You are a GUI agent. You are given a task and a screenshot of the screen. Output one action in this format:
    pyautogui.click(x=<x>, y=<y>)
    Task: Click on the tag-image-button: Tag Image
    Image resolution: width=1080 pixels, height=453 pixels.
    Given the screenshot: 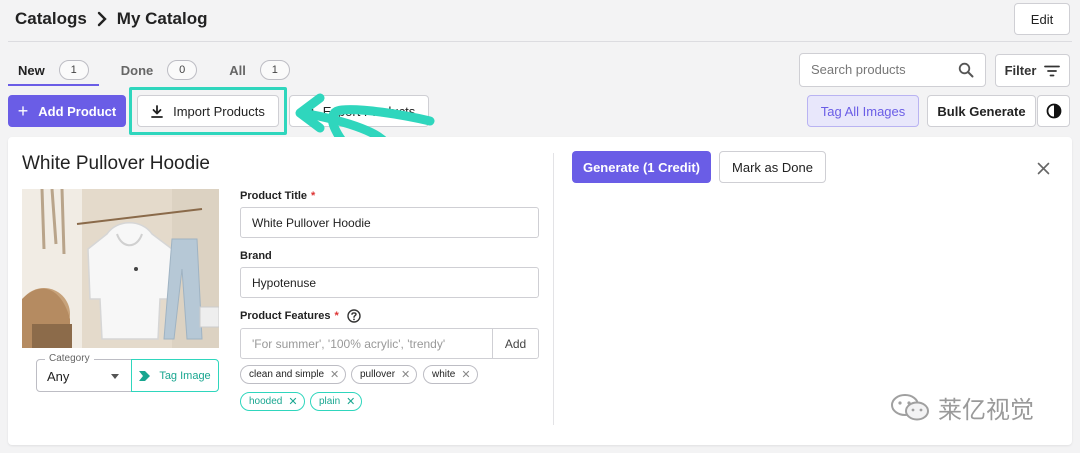 What is the action you would take?
    pyautogui.click(x=175, y=375)
    